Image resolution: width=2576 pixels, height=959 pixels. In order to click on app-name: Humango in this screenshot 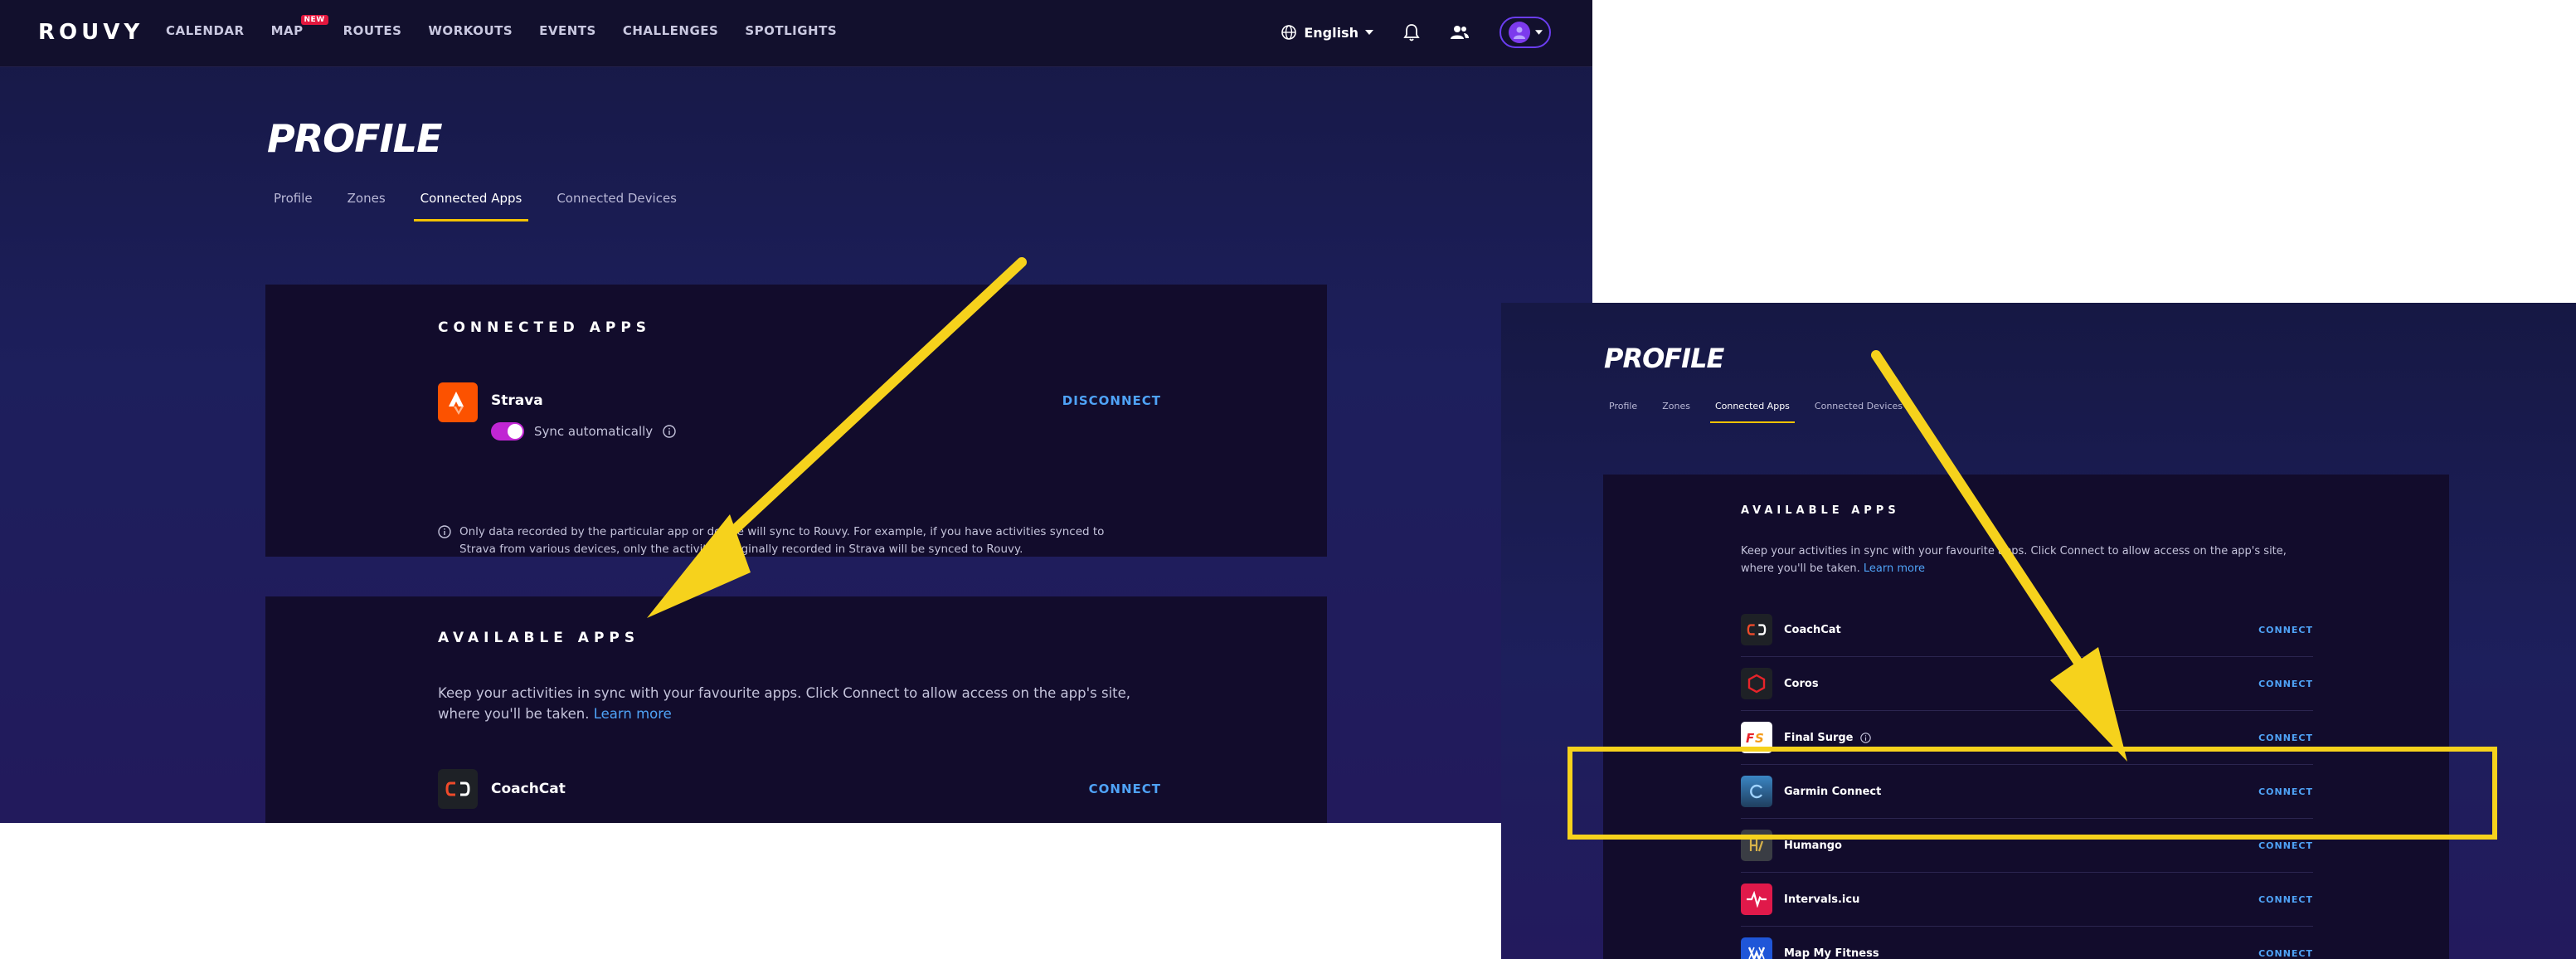, I will do `click(2021, 846)`.